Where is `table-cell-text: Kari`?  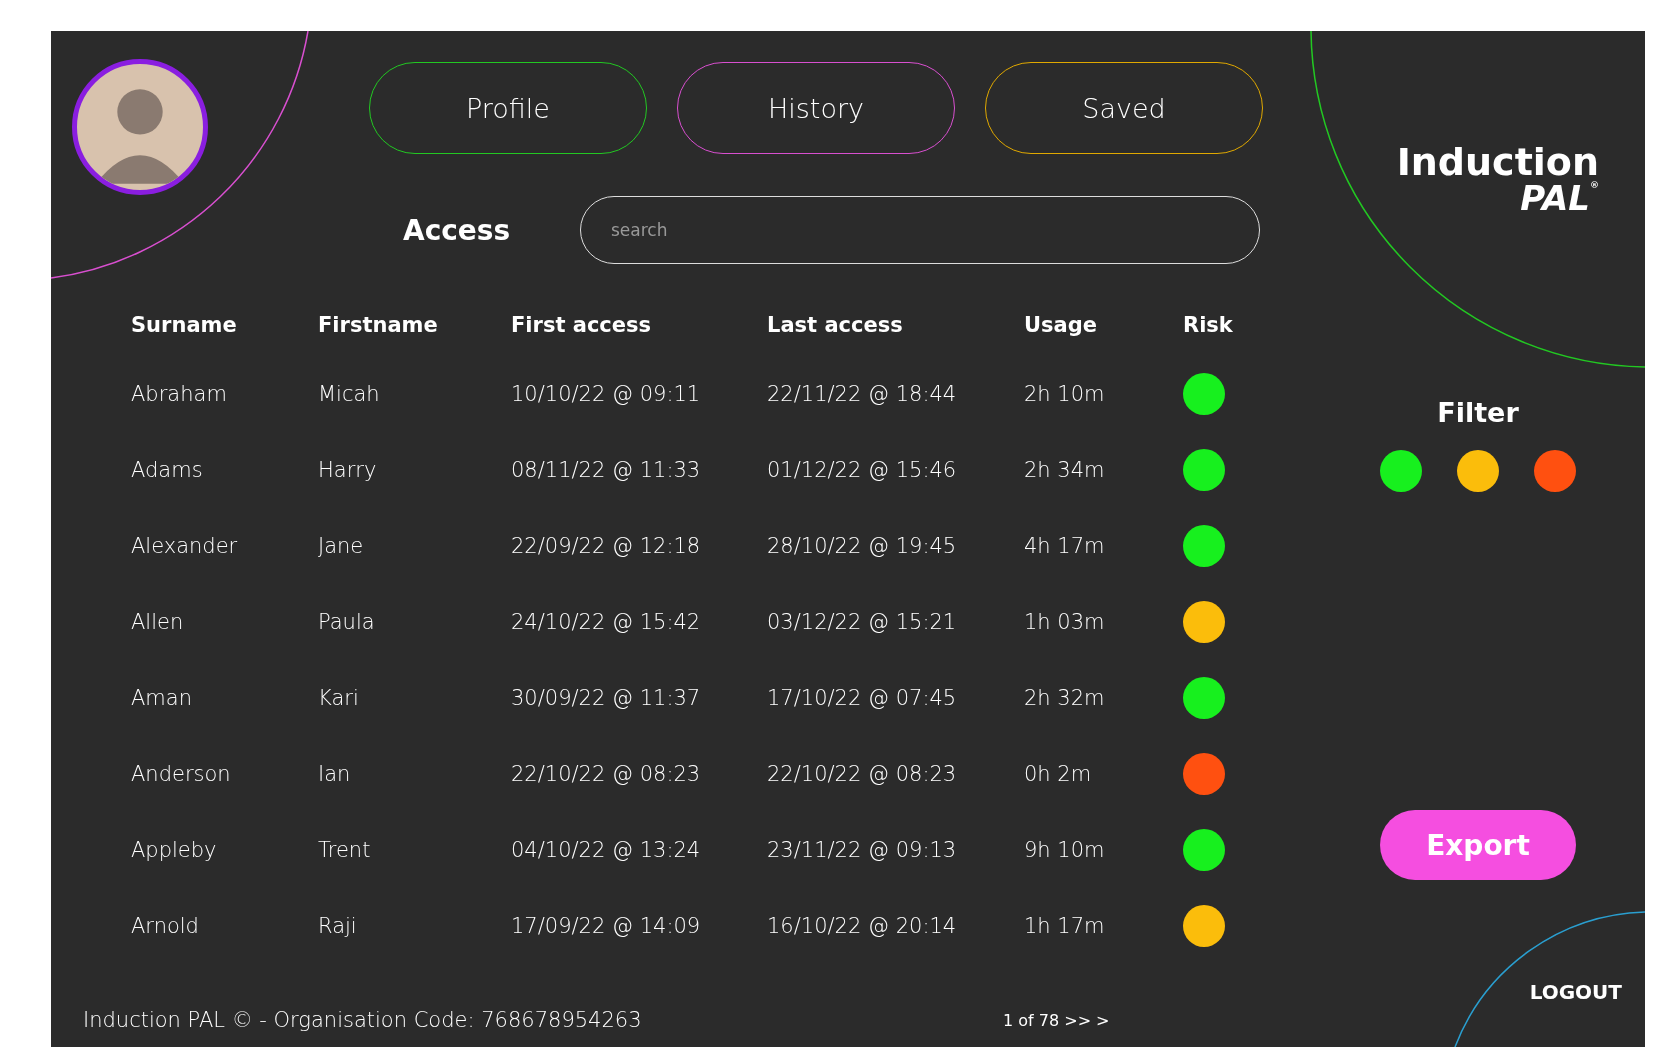
table-cell-text: Kari is located at coordinates (339, 698).